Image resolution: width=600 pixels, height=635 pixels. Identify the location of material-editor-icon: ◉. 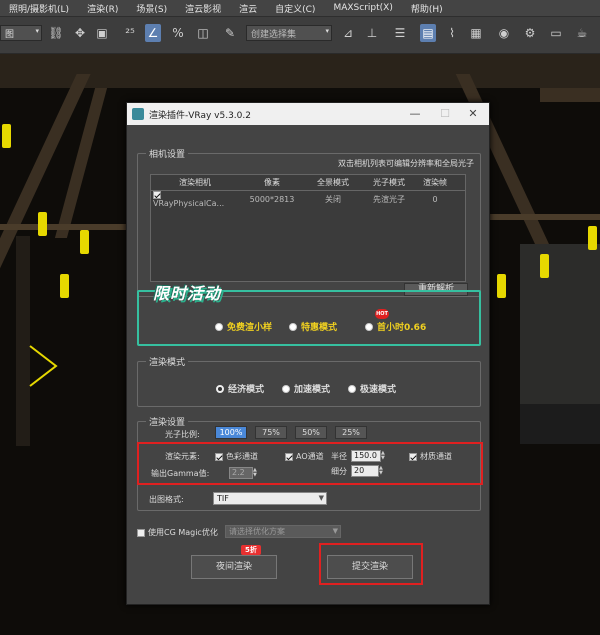
(504, 33).